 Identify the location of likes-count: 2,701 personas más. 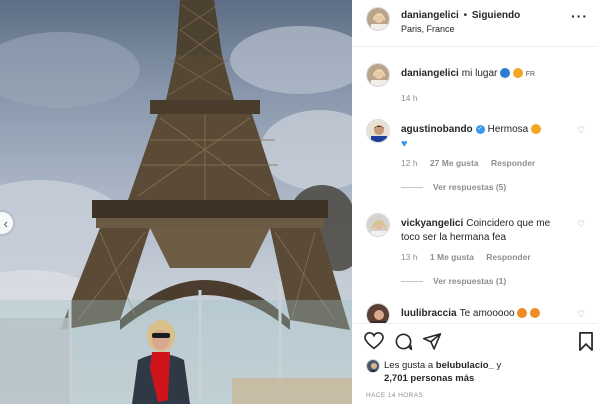
(429, 378).